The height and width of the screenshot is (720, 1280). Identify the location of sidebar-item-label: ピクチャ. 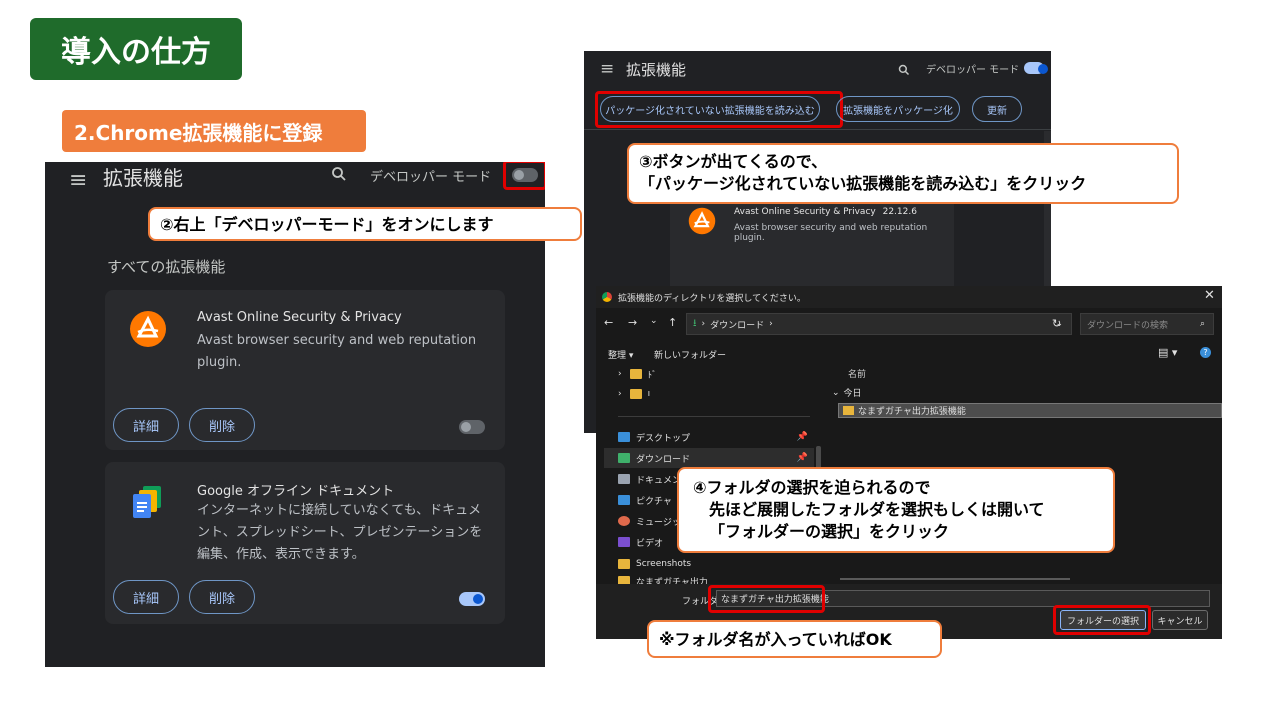
(654, 501).